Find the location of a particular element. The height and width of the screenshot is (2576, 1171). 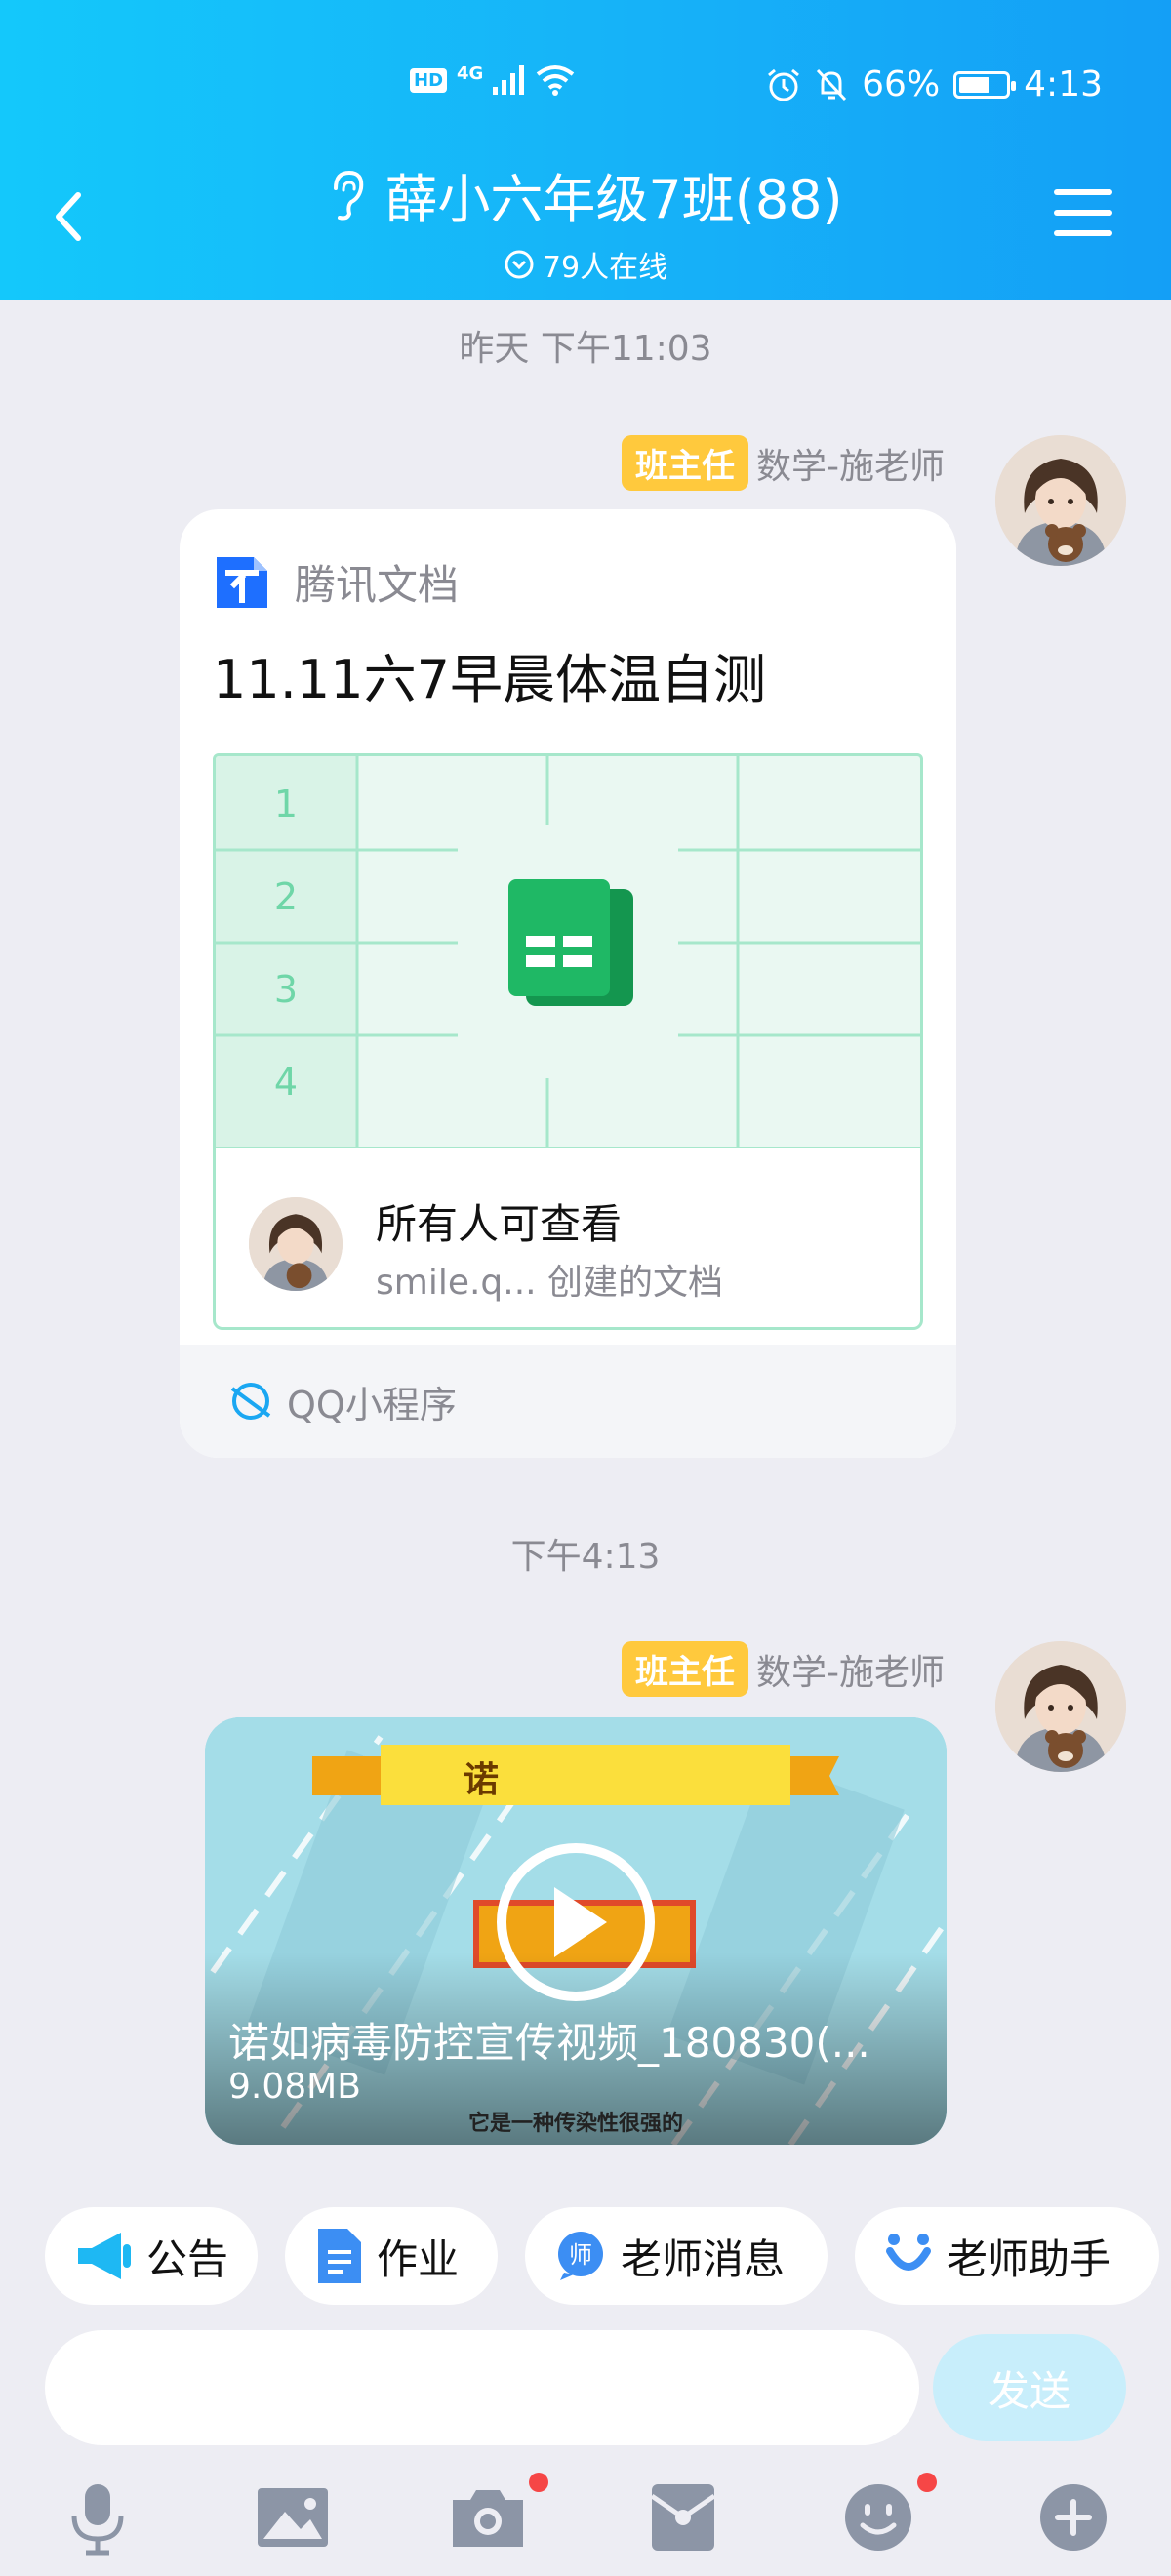

emoji-icon is located at coordinates (878, 2517).